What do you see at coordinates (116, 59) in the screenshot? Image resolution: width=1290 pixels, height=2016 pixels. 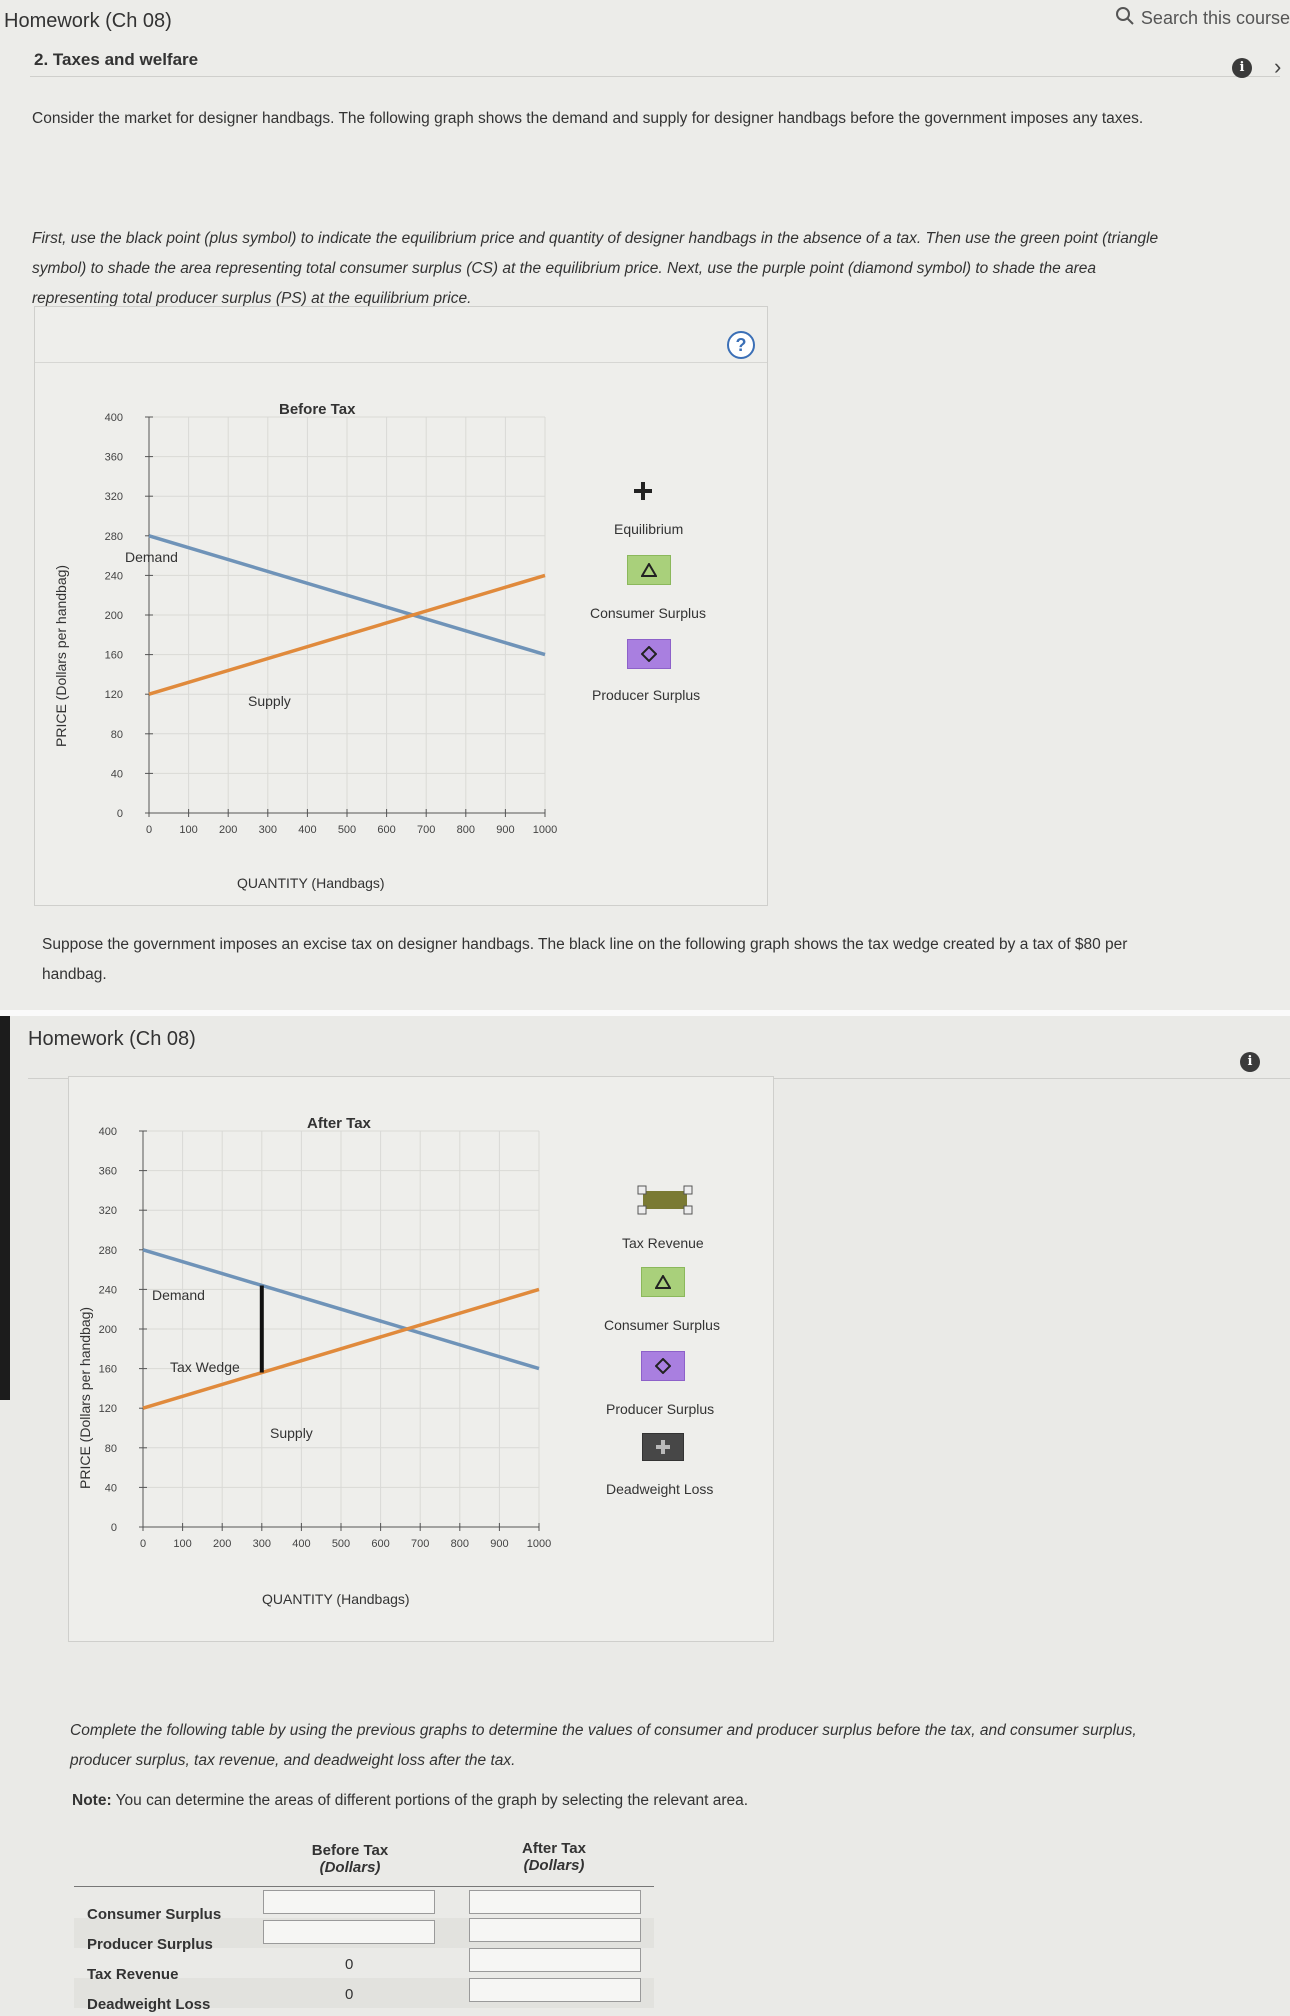 I see `question-title: 2. Taxes and welfare` at bounding box center [116, 59].